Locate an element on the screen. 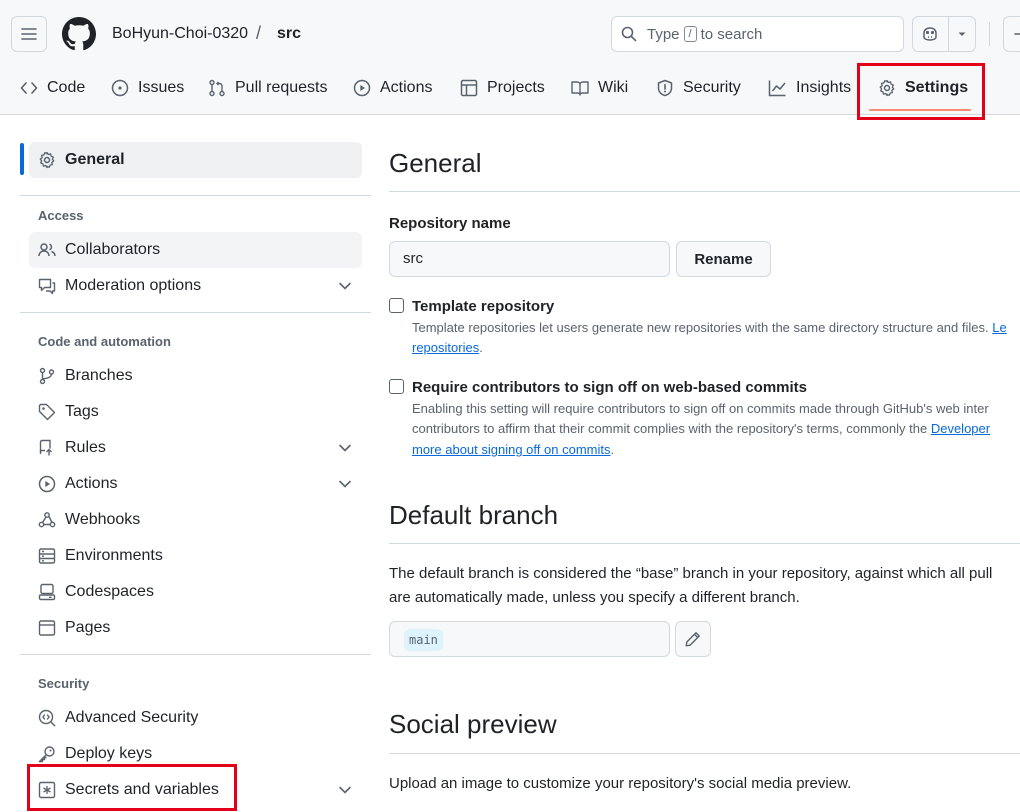  sidebar-item-label: Moderation options is located at coordinates (133, 285).